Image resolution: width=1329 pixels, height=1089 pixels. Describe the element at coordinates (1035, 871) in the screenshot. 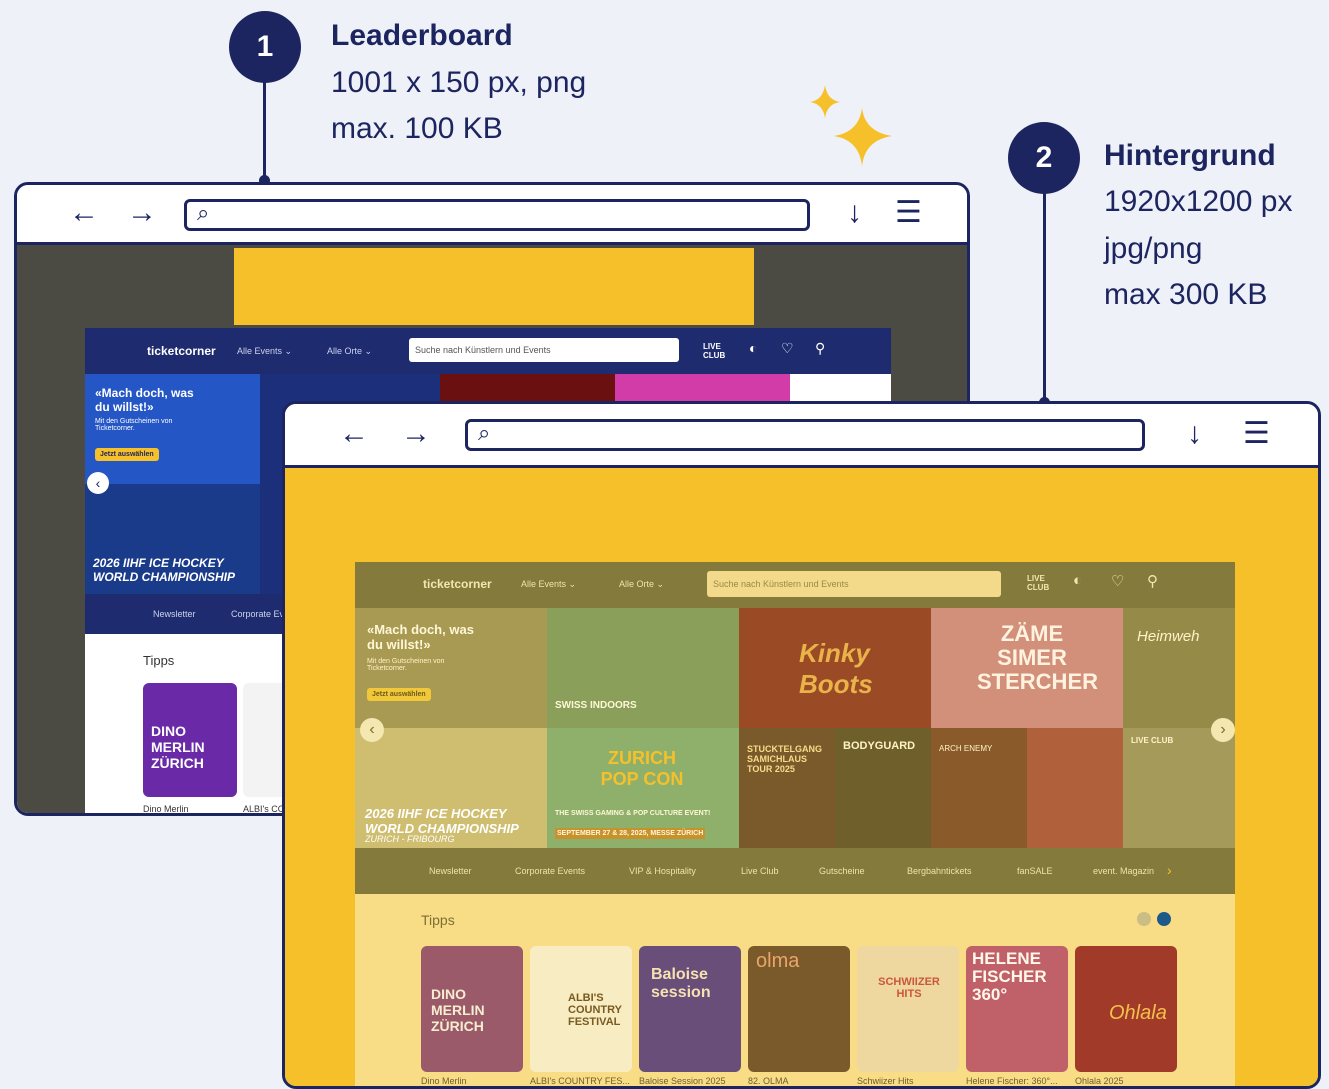

I see `subnav-fansale: fanSALE` at that location.